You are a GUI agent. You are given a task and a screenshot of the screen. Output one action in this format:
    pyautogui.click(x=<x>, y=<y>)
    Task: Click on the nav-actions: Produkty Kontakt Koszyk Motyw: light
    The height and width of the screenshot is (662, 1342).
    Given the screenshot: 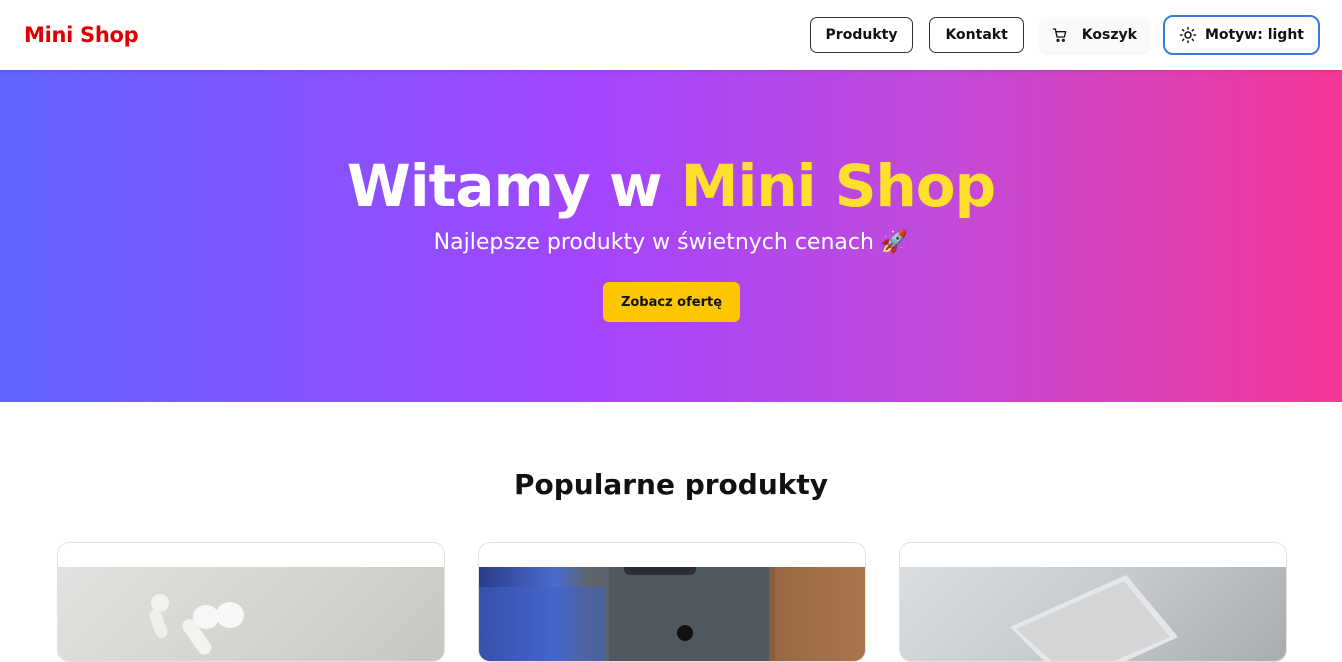 What is the action you would take?
    pyautogui.click(x=1057, y=35)
    